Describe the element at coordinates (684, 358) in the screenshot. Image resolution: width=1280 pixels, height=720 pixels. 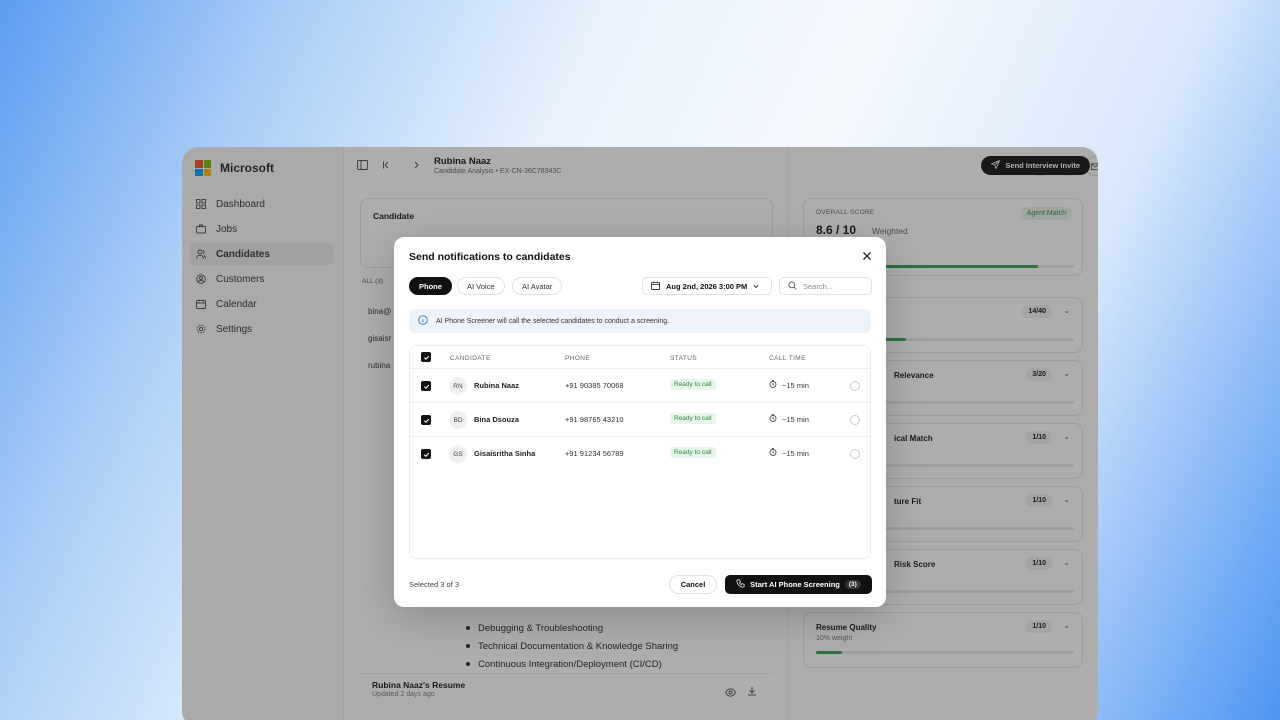
I see `column-header: STATUS` at that location.